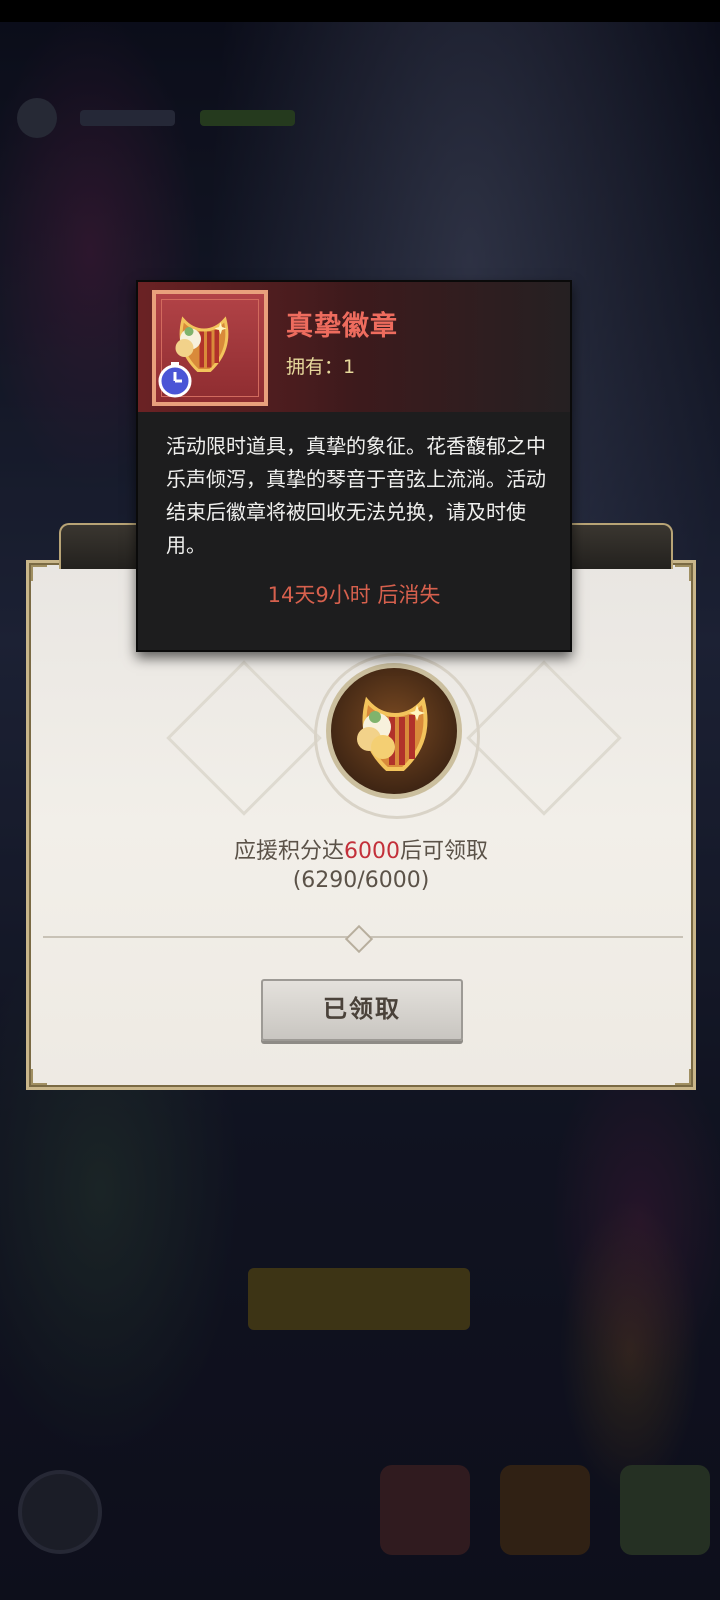  I want to click on claimed-button: 已领取, so click(362, 1010).